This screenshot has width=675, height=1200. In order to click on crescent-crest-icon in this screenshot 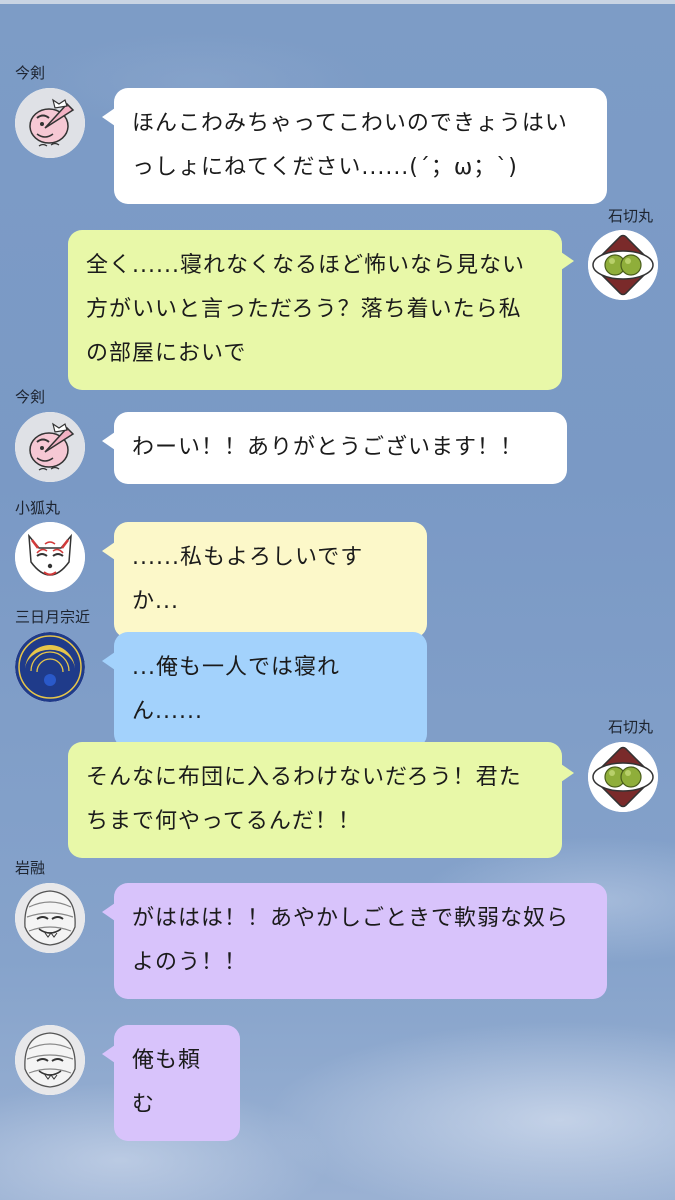, I will do `click(50, 667)`.